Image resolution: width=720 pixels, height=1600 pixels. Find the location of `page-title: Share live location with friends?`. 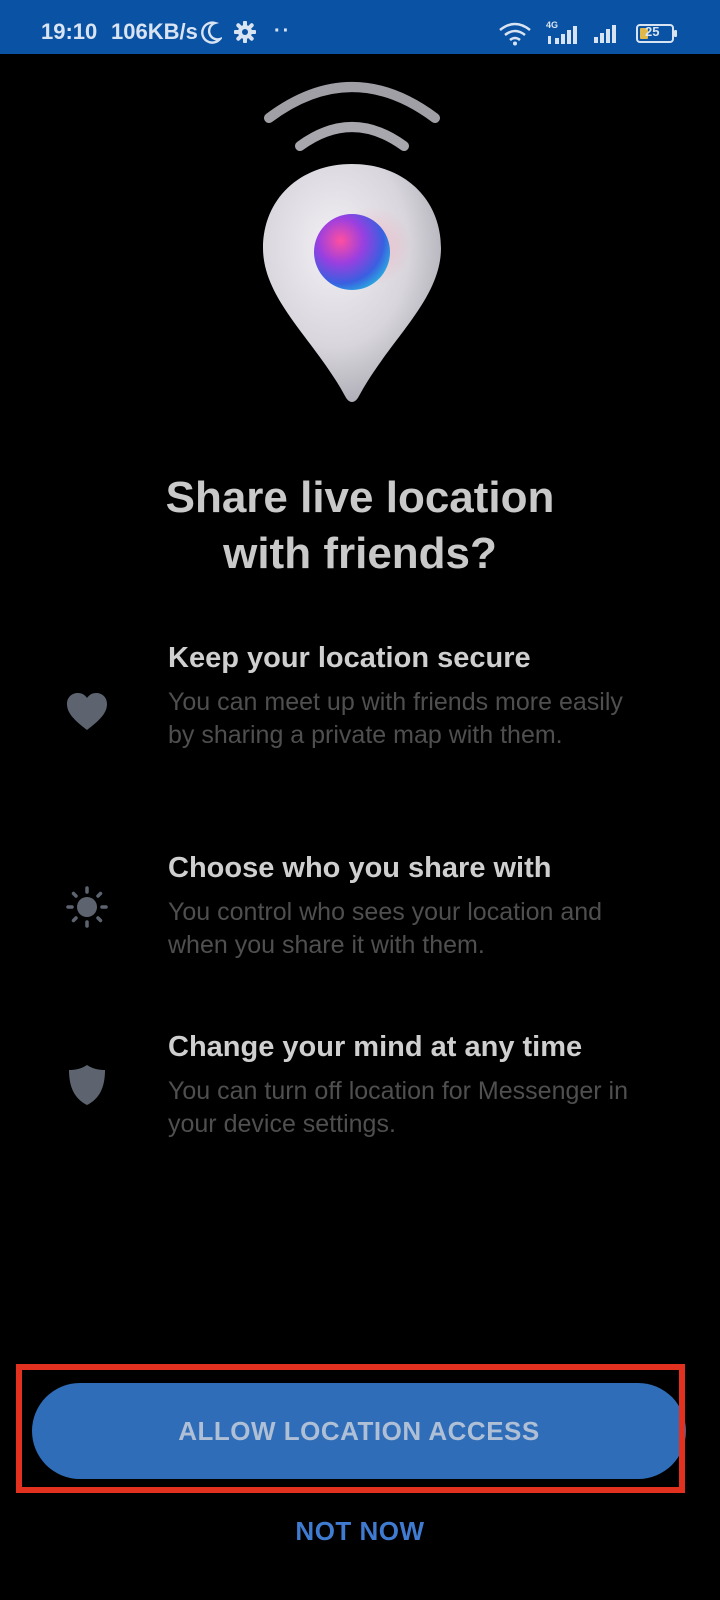

page-title: Share live location with friends? is located at coordinates (360, 526).